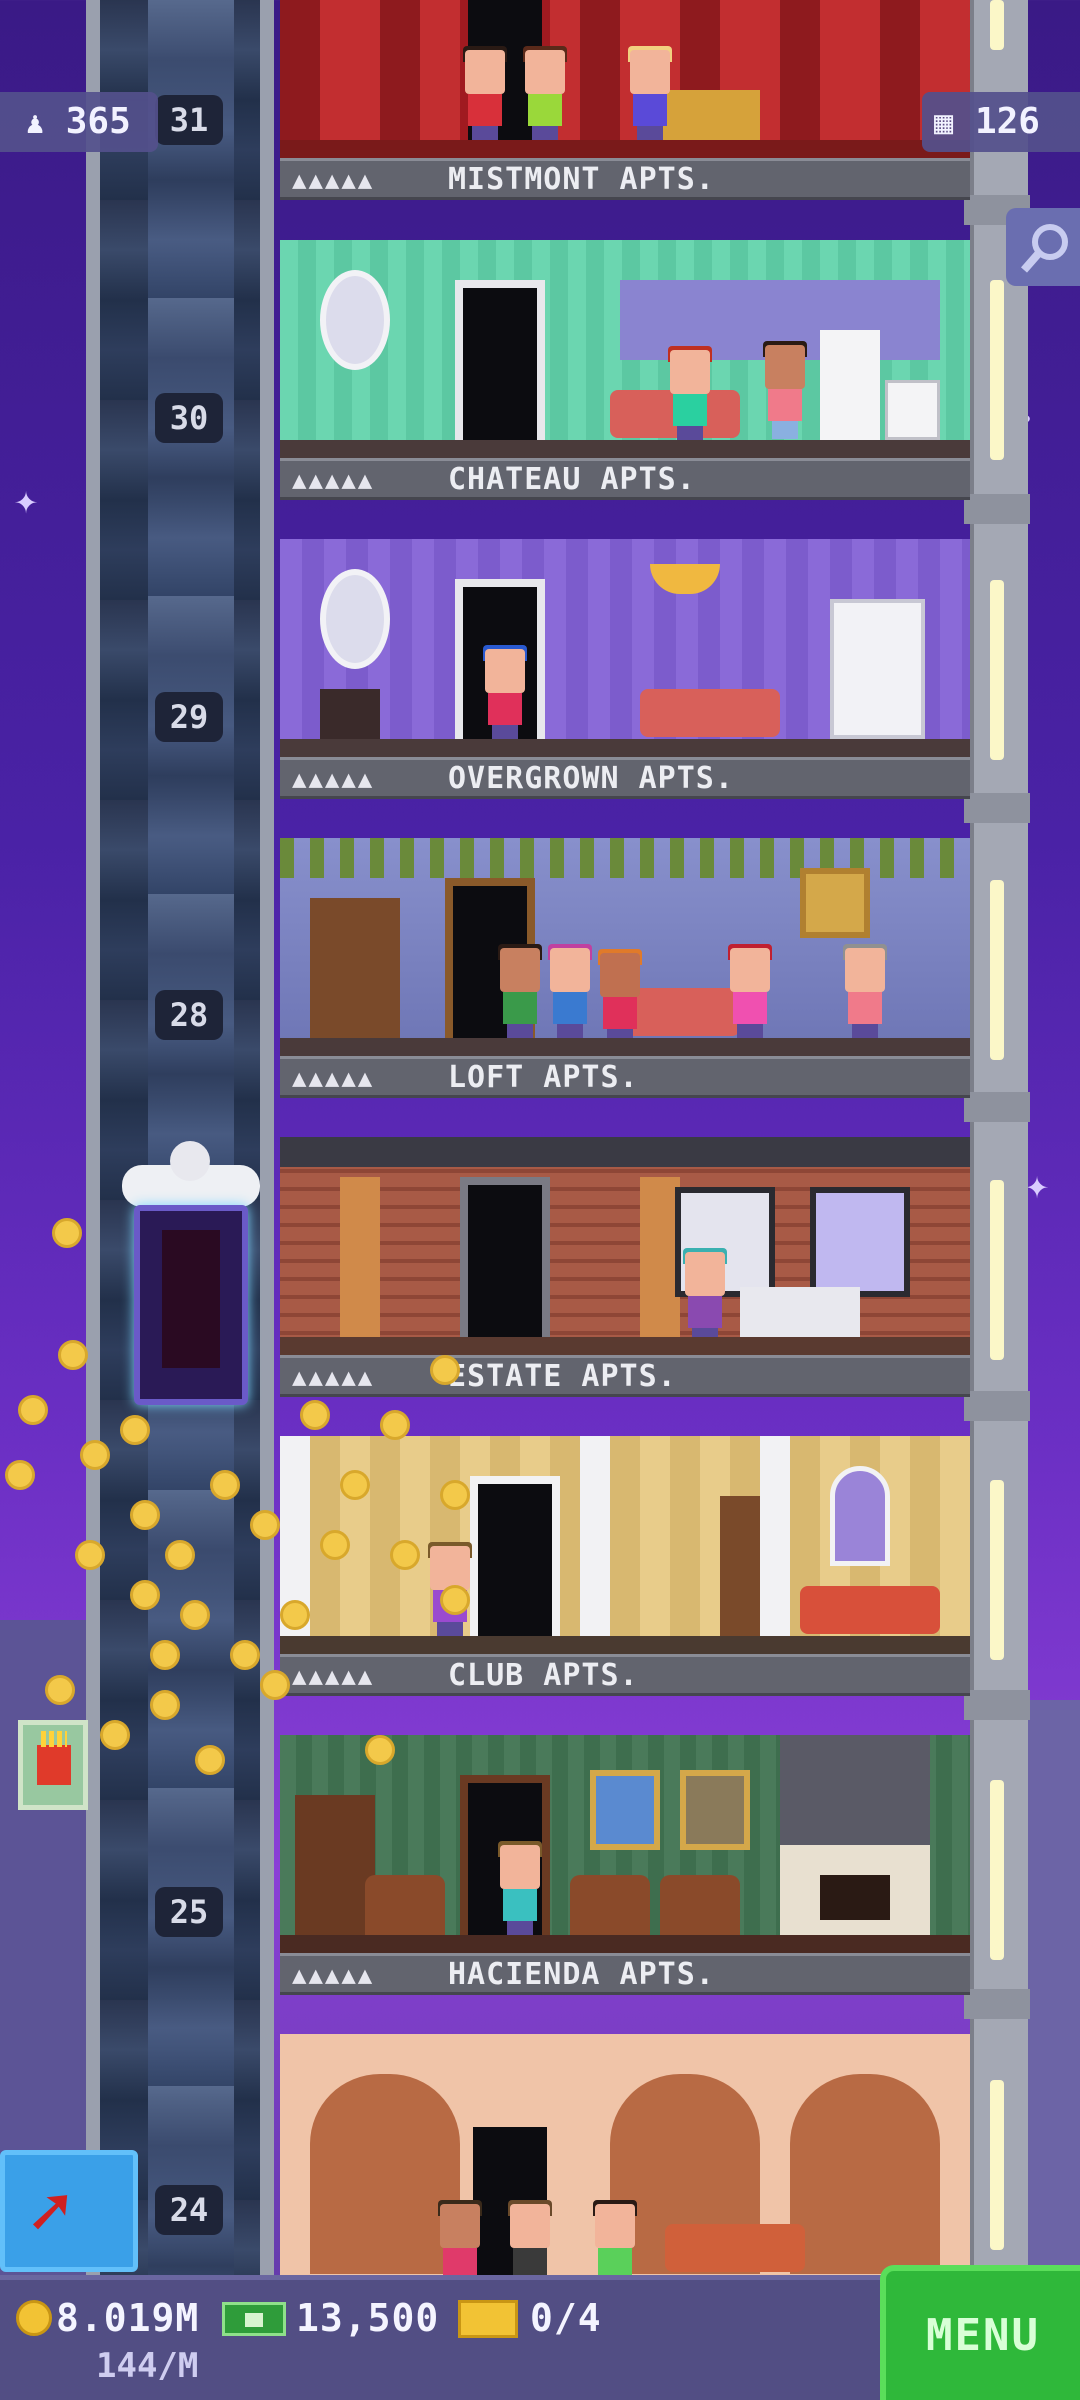 Image resolution: width=1080 pixels, height=2400 pixels. I want to click on elevator-interior, so click(191, 1299).